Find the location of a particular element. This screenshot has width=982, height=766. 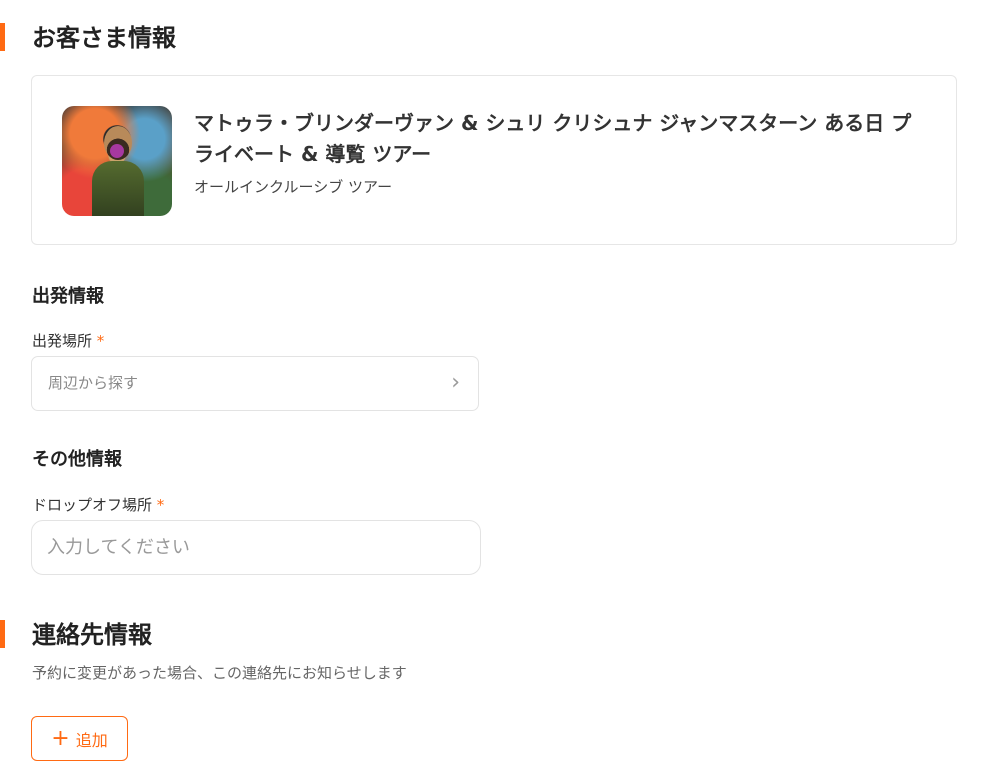

plus-icon: + is located at coordinates (60, 738).